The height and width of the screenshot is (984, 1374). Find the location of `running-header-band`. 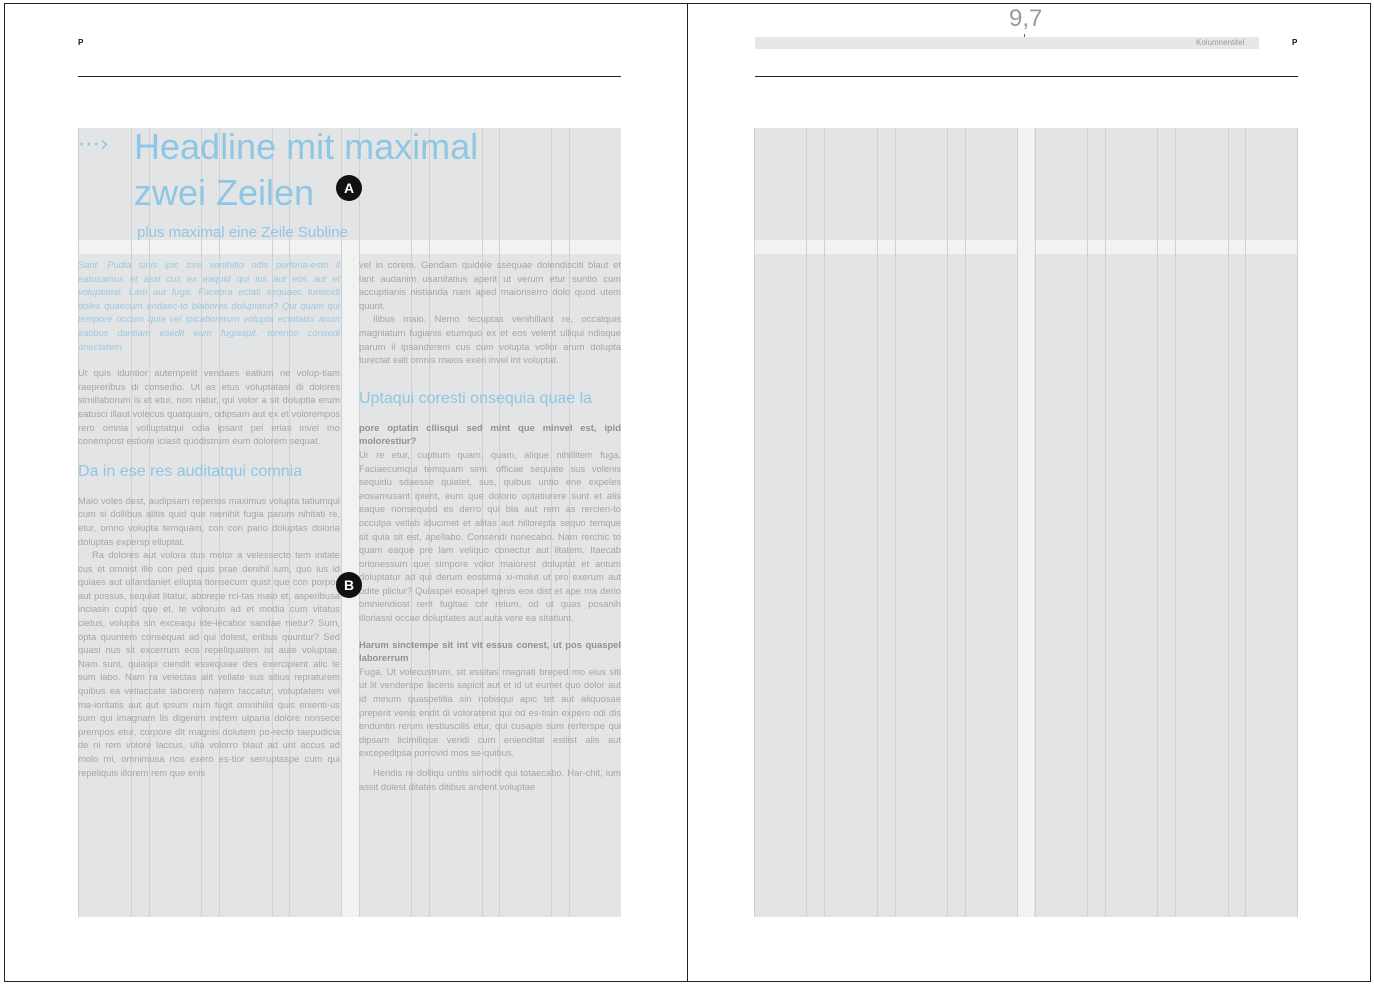

running-header-band is located at coordinates (1007, 43).